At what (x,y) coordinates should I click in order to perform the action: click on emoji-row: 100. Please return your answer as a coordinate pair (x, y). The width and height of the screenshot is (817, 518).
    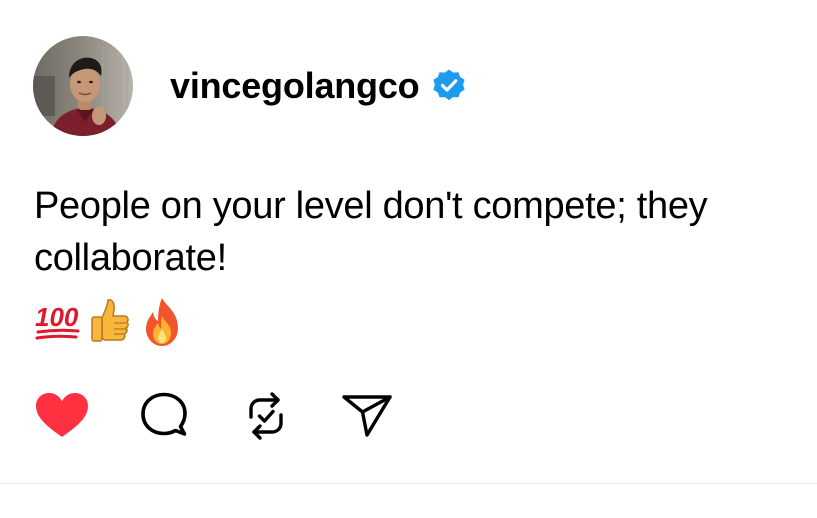
    Looking at the image, I should click on (110, 322).